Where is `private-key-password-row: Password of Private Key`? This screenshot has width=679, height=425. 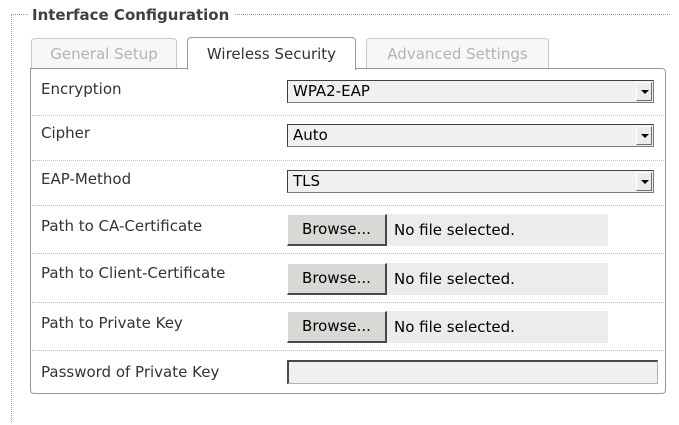
private-key-password-row: Password of Private Key is located at coordinates (348, 372).